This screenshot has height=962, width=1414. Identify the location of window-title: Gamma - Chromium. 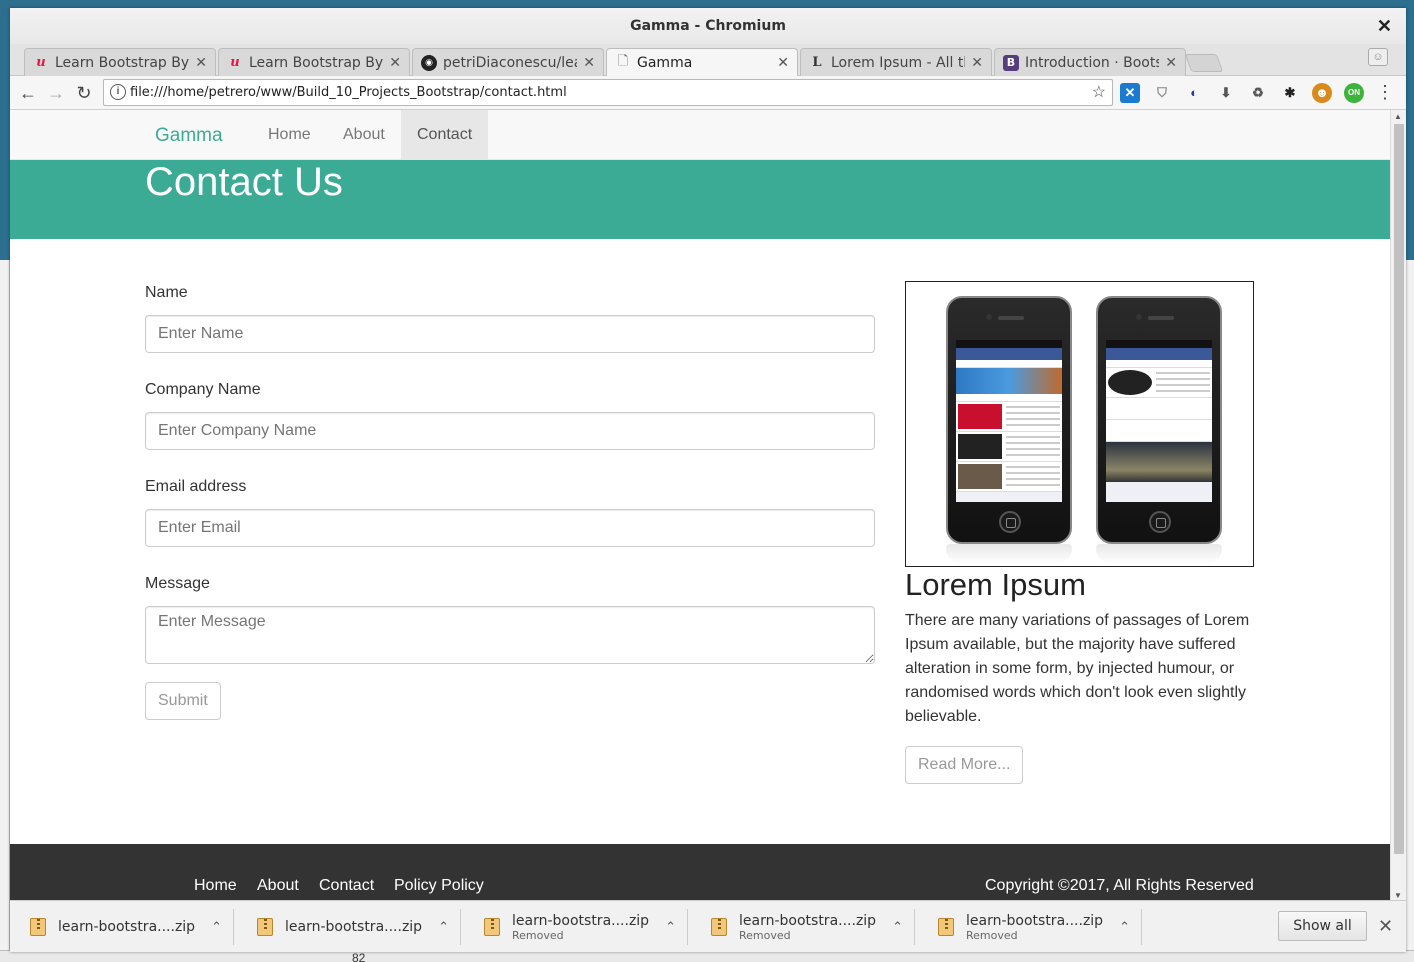
(708, 26).